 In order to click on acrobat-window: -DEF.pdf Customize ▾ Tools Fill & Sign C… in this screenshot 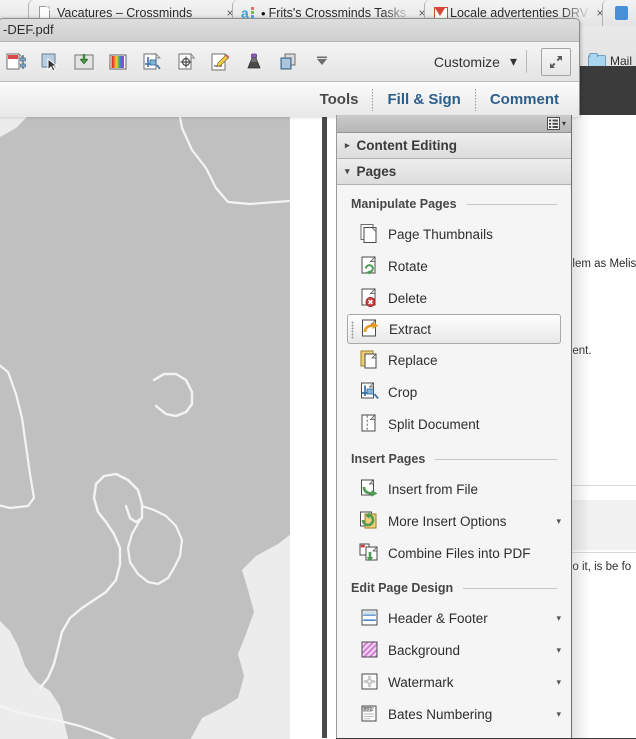, I will do `click(290, 67)`.